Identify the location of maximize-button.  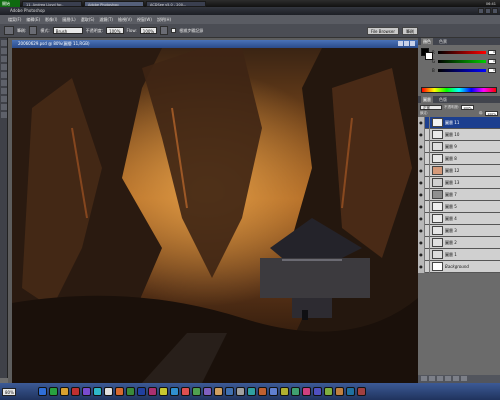
(488, 11).